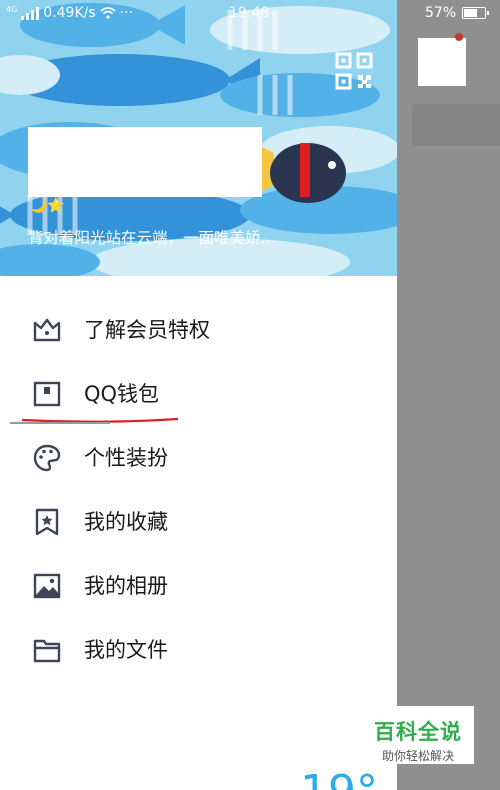  I want to click on watermark-logo: 百科全说 助你轻松解决, so click(418, 735).